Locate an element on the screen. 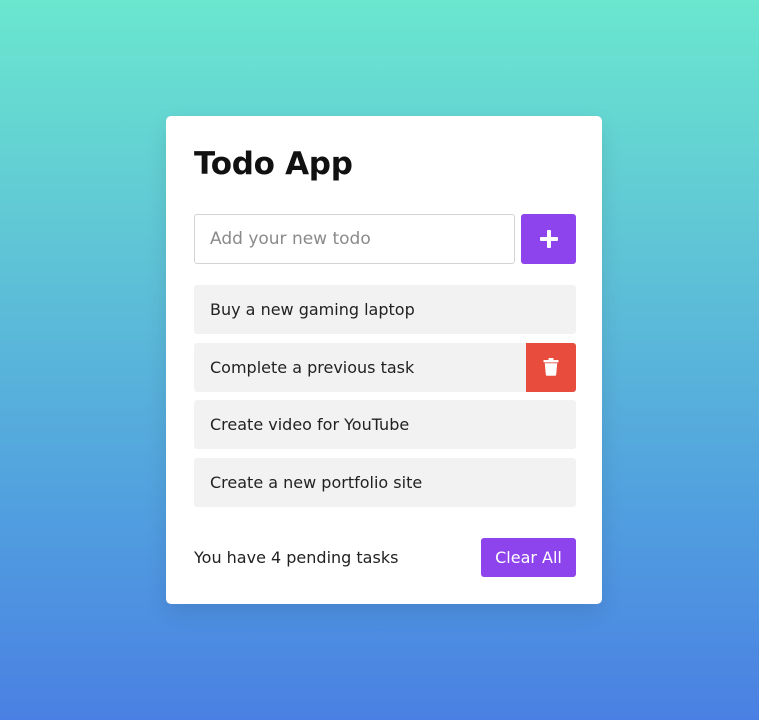 This screenshot has width=759, height=720. clear-all-button: Clear All is located at coordinates (528, 557).